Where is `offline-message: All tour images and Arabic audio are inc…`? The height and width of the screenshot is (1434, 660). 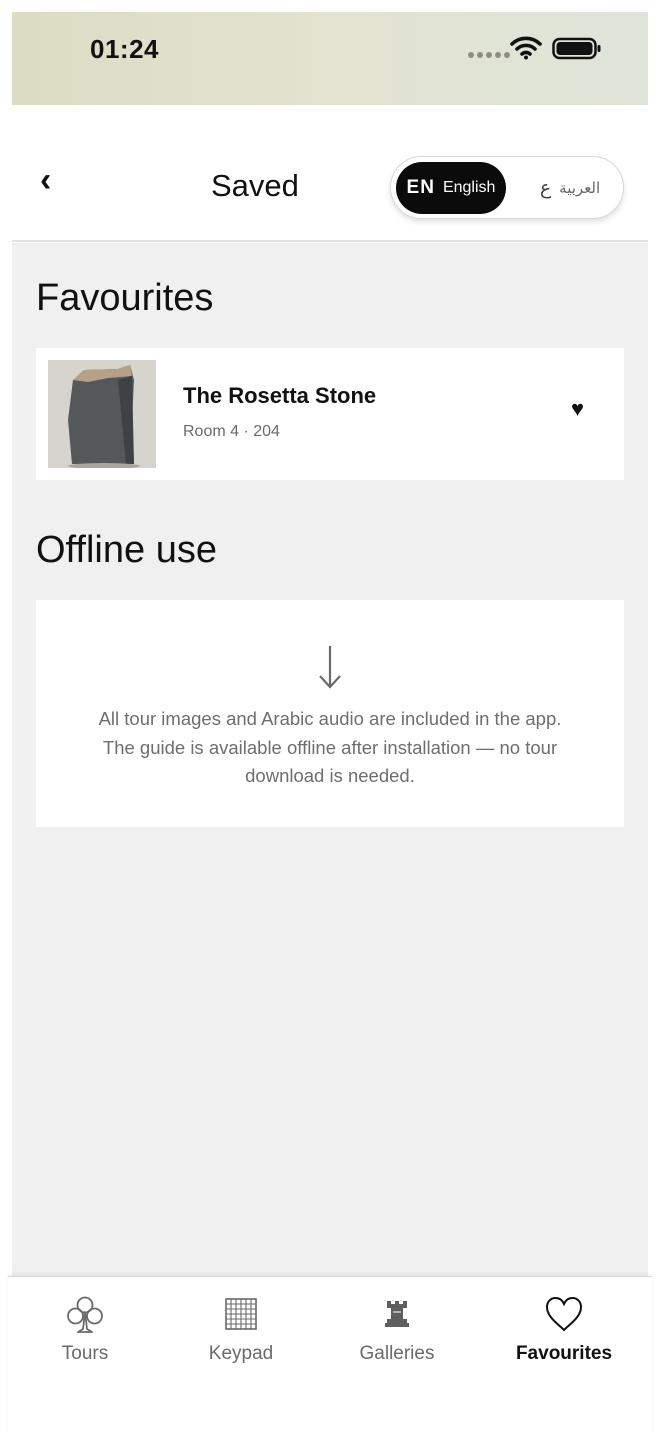
offline-message: All tour images and Arabic audio are inc… is located at coordinates (330, 747).